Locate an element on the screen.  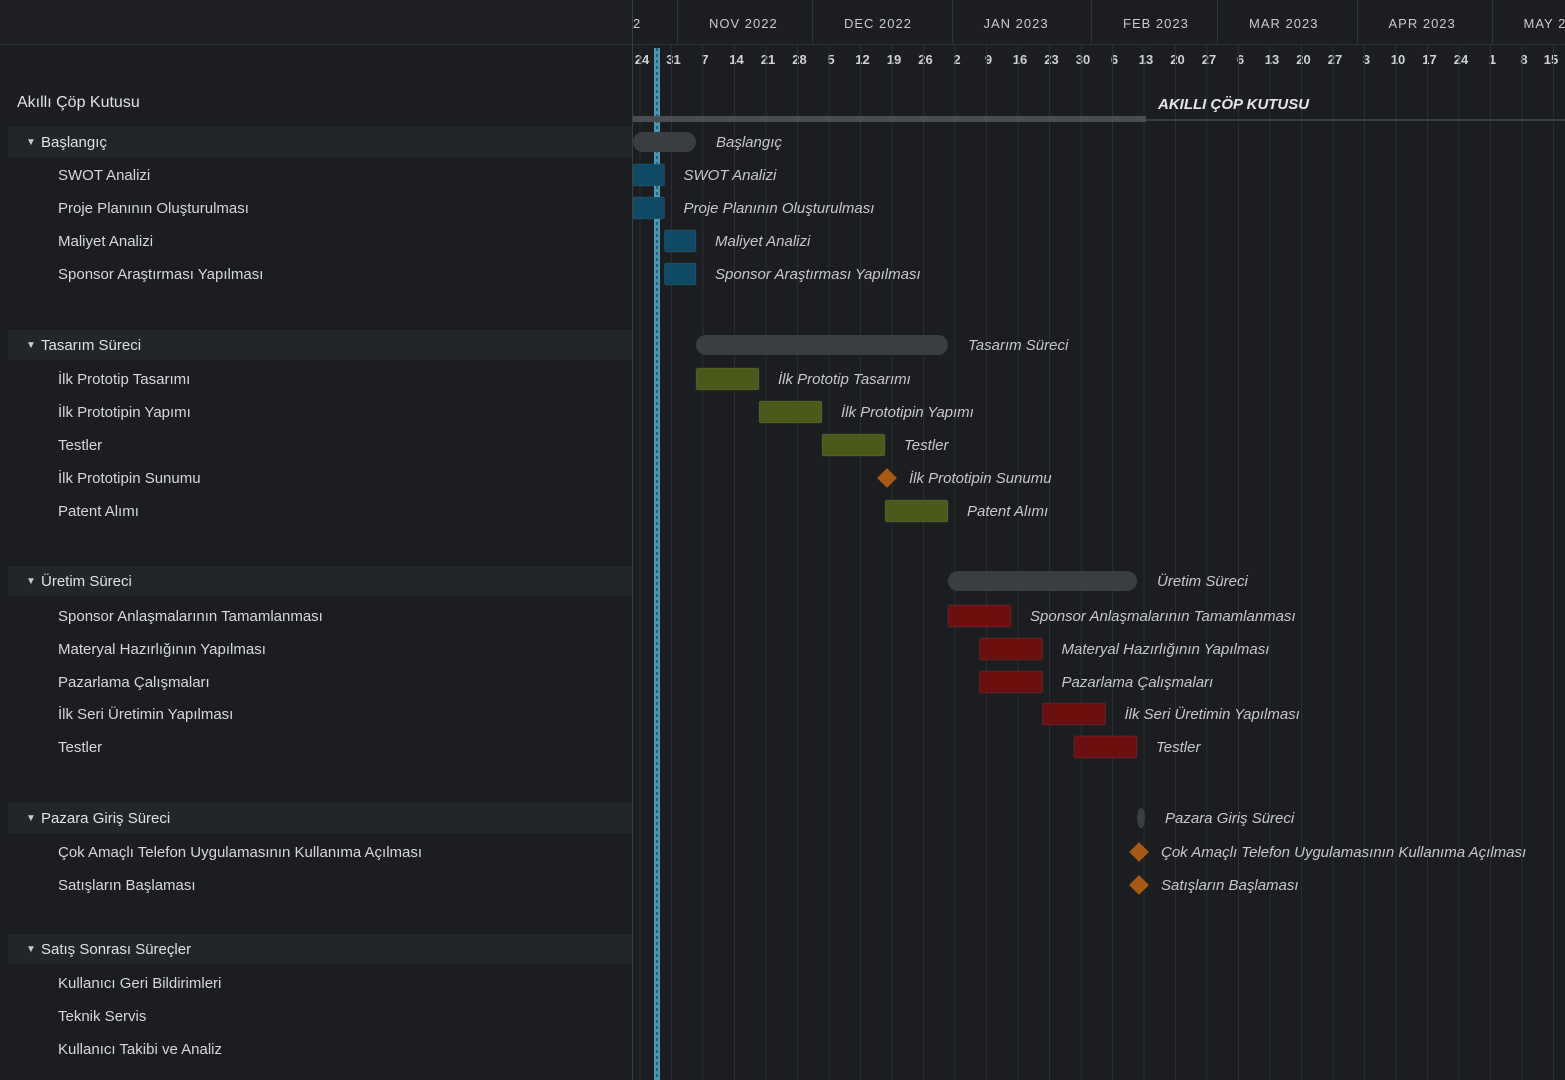
task-row: İlk Prototipin Yapımı is located at coordinates (320, 412).